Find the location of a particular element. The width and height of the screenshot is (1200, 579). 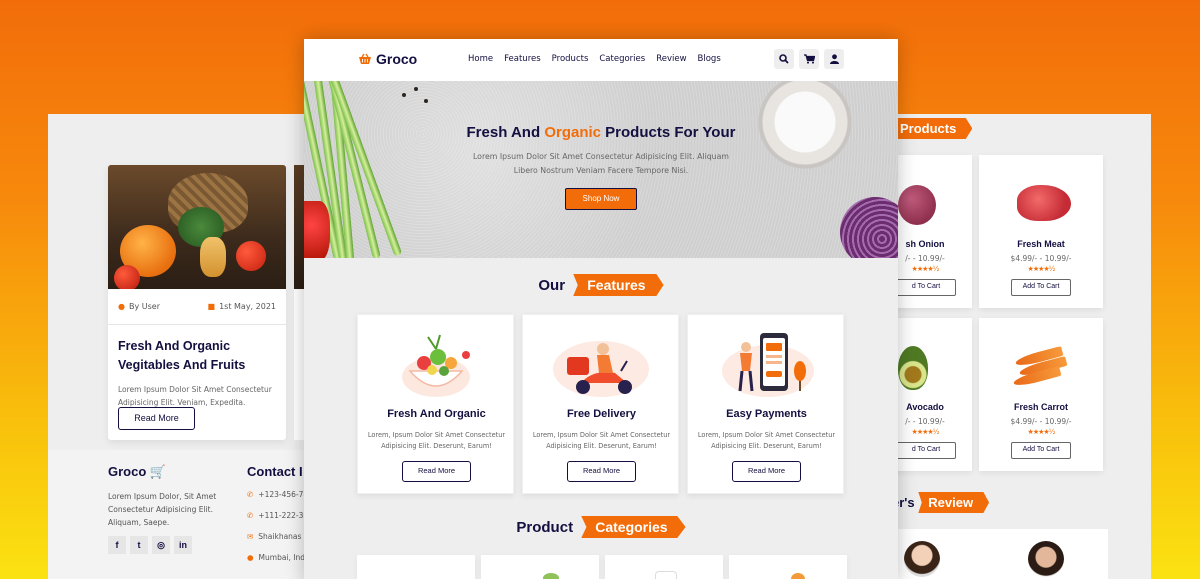

review-heading: er's Review is located at coordinates (941, 502).